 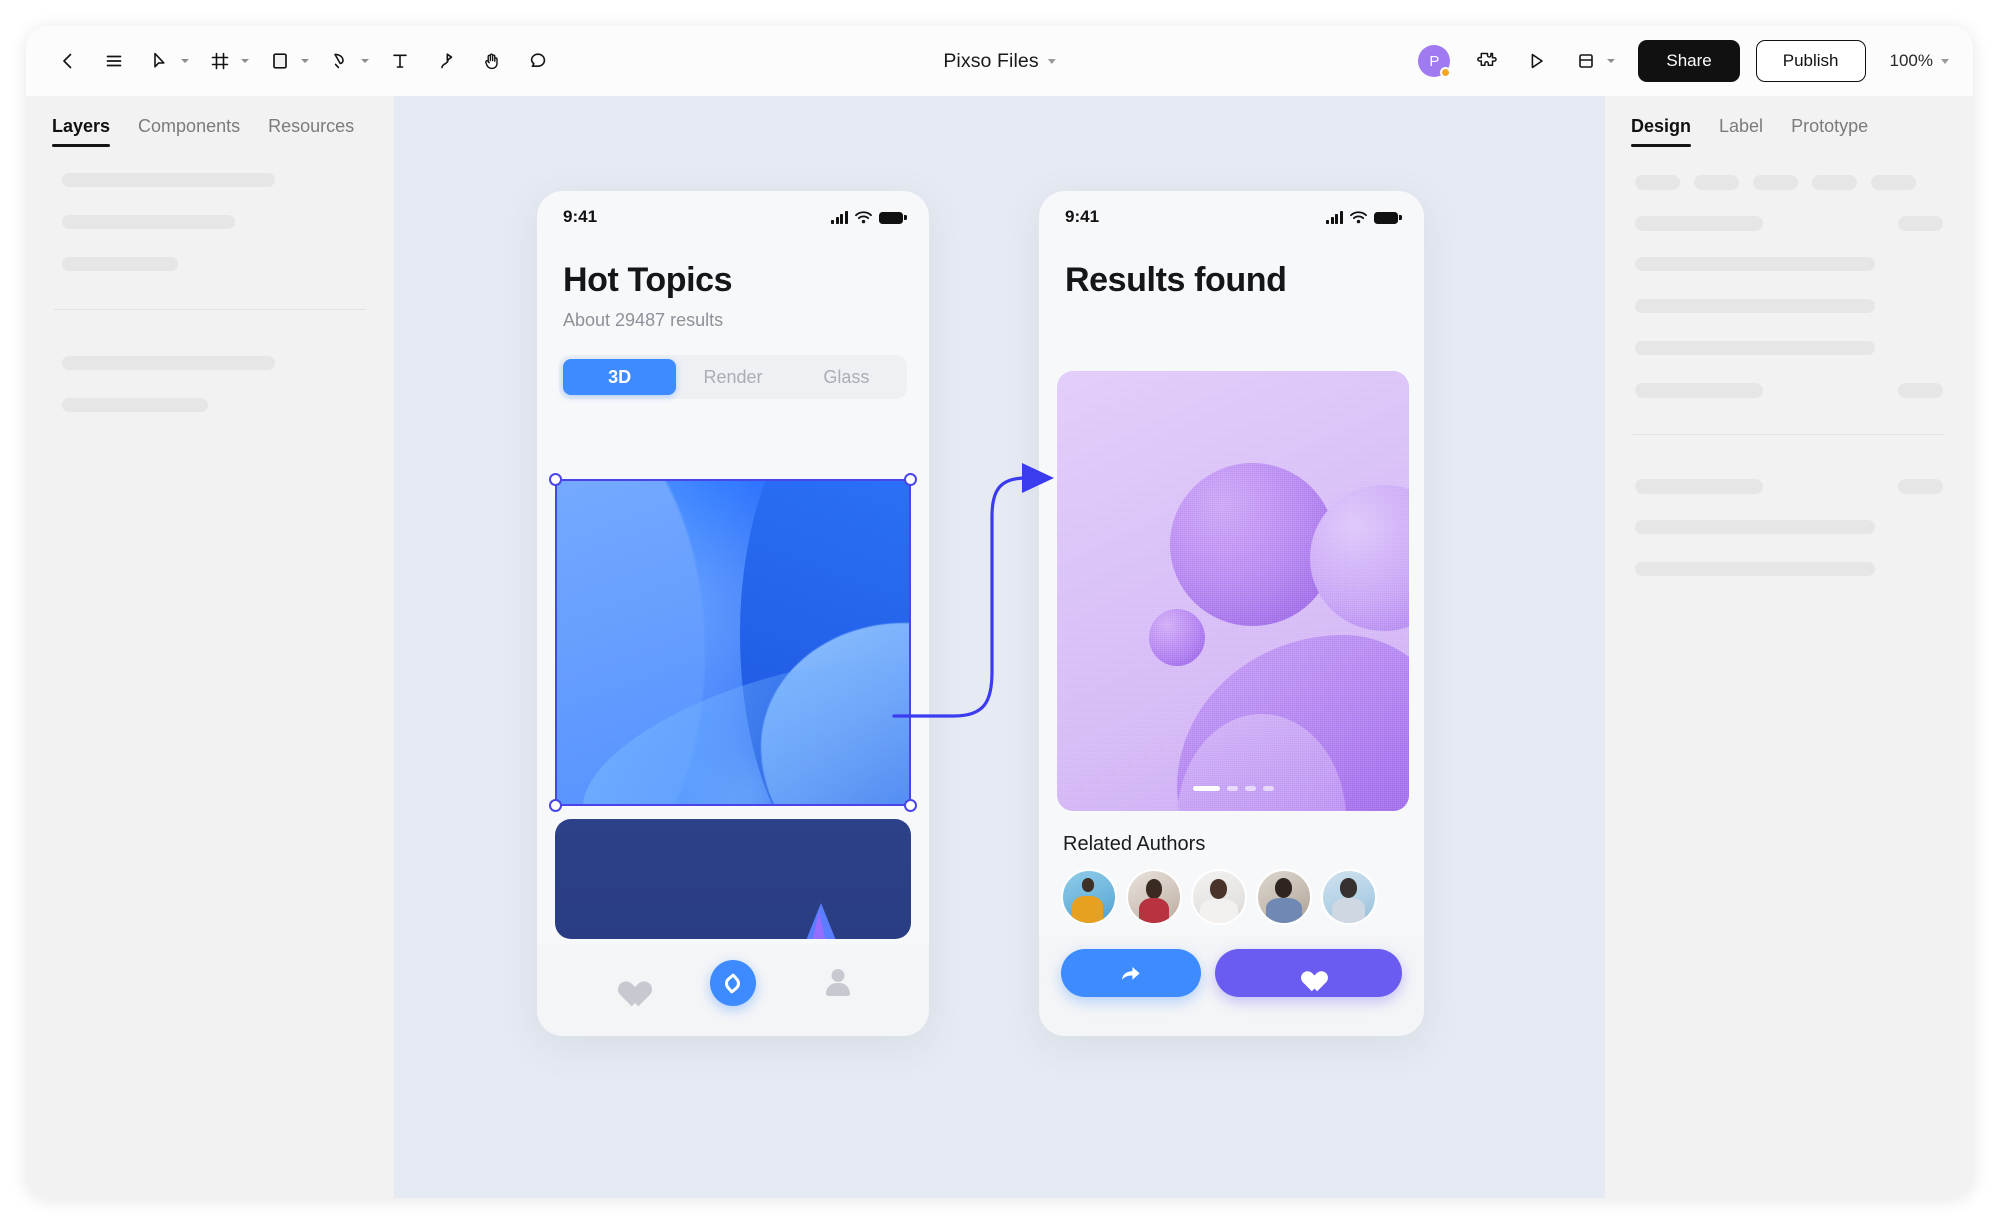 What do you see at coordinates (210, 309) in the screenshot?
I see `left-panel-divider` at bounding box center [210, 309].